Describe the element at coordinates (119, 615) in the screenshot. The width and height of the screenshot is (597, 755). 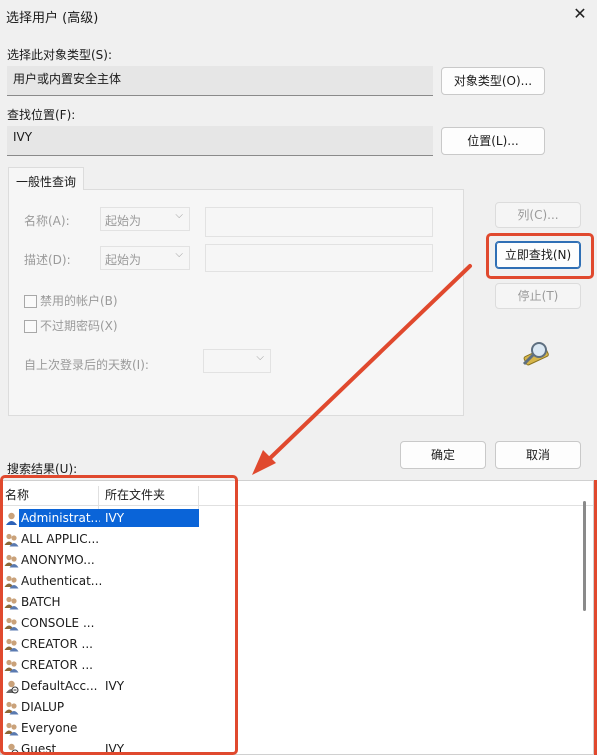
I see `highlight-box-results` at that location.